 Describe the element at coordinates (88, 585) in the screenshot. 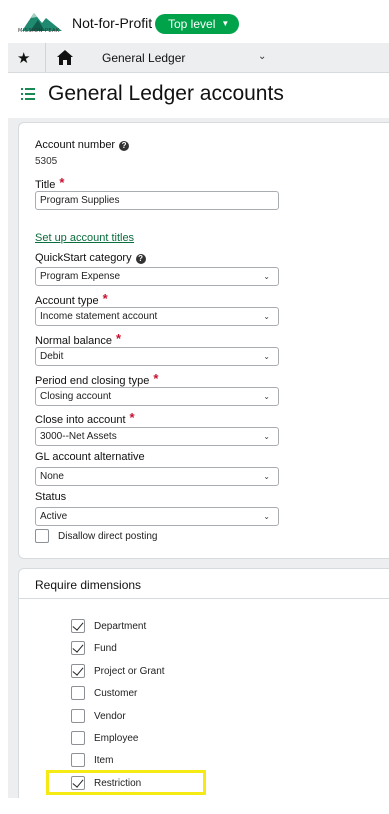

I see `require-dimensions-title: Require dimensions` at that location.